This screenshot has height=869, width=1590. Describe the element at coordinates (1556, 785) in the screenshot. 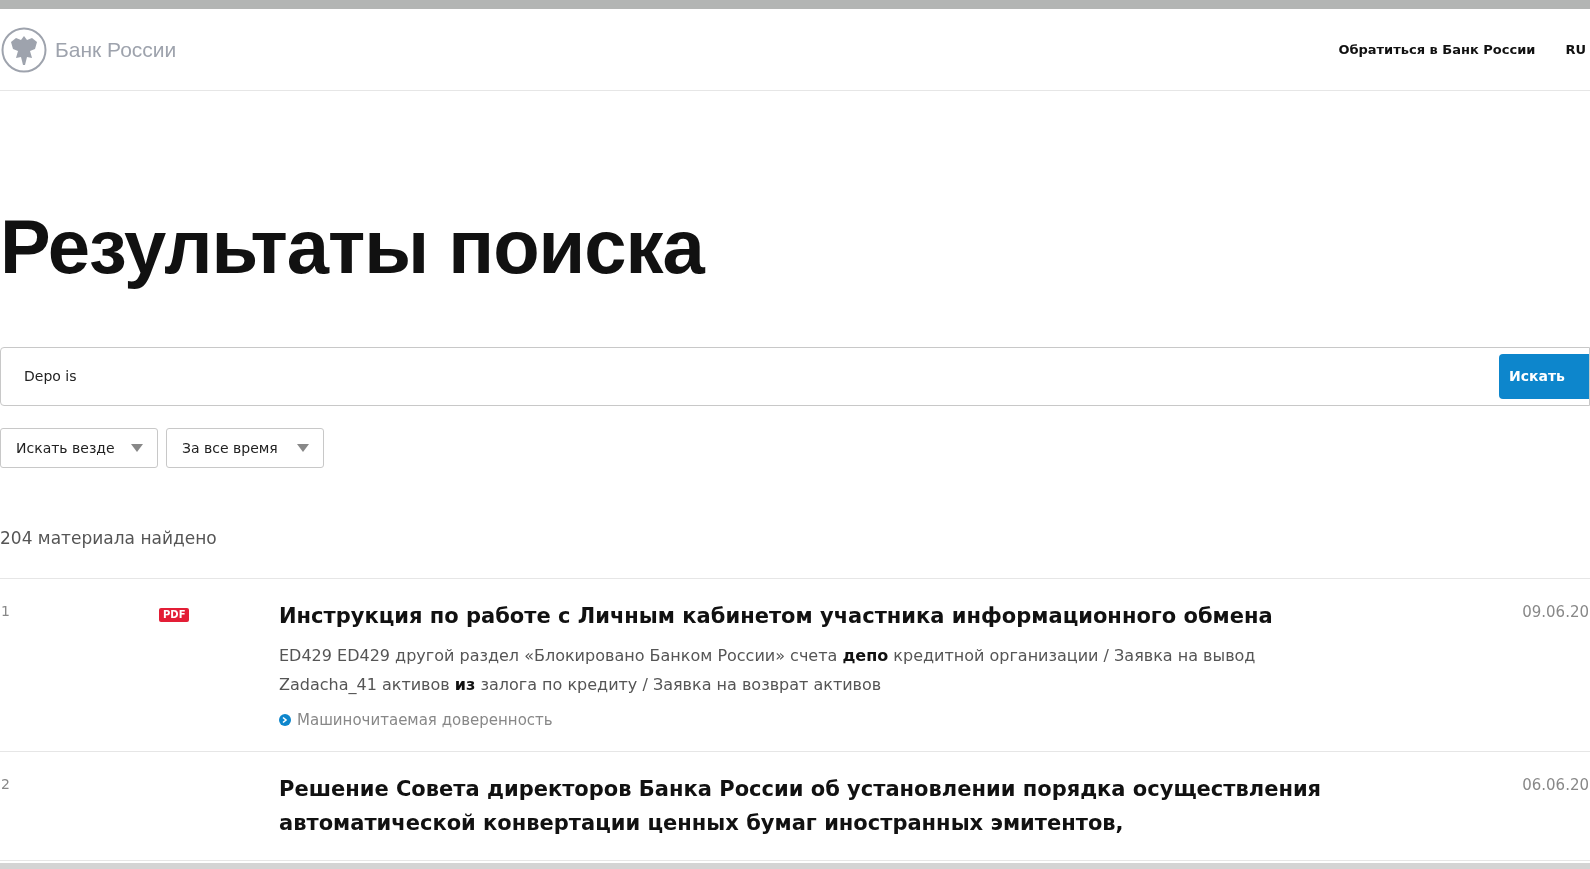

I see `result-date: 06.06.20` at that location.